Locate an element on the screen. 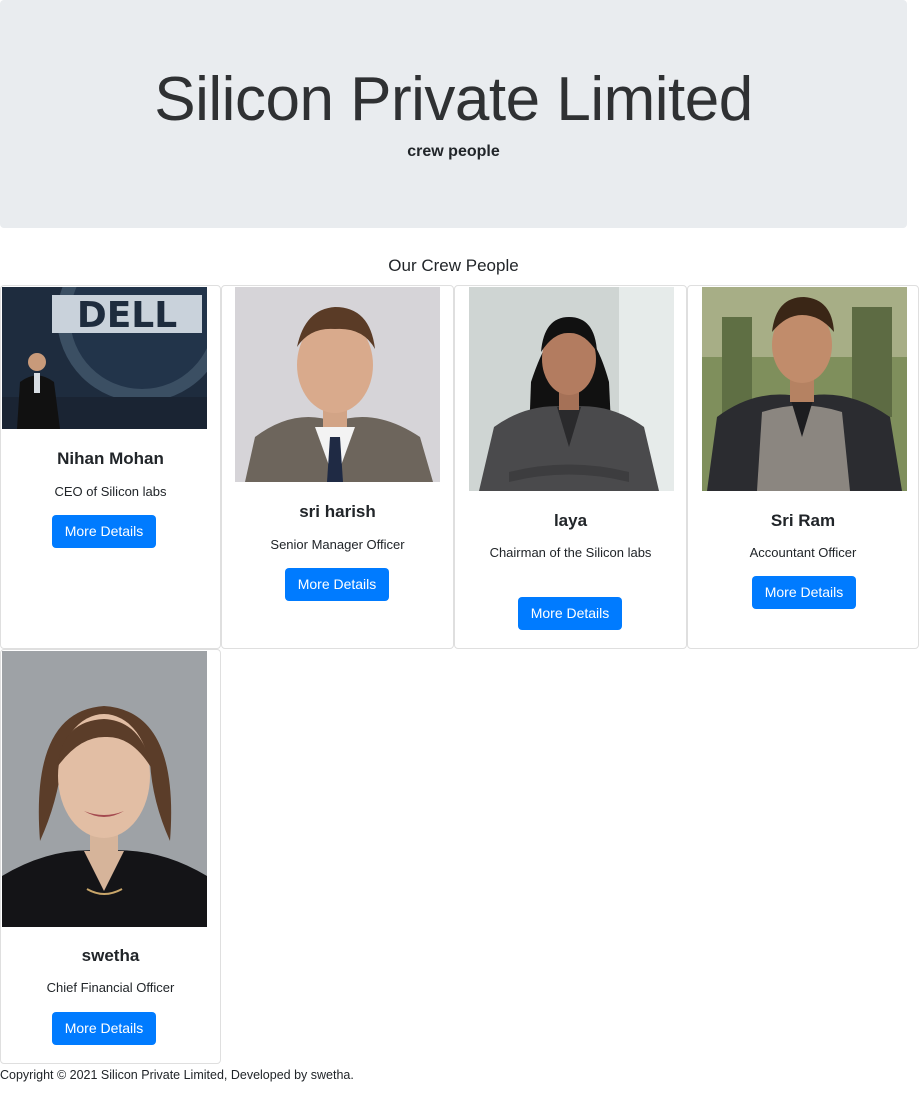  crew-role: CEO of Silicon labs is located at coordinates (110, 491).